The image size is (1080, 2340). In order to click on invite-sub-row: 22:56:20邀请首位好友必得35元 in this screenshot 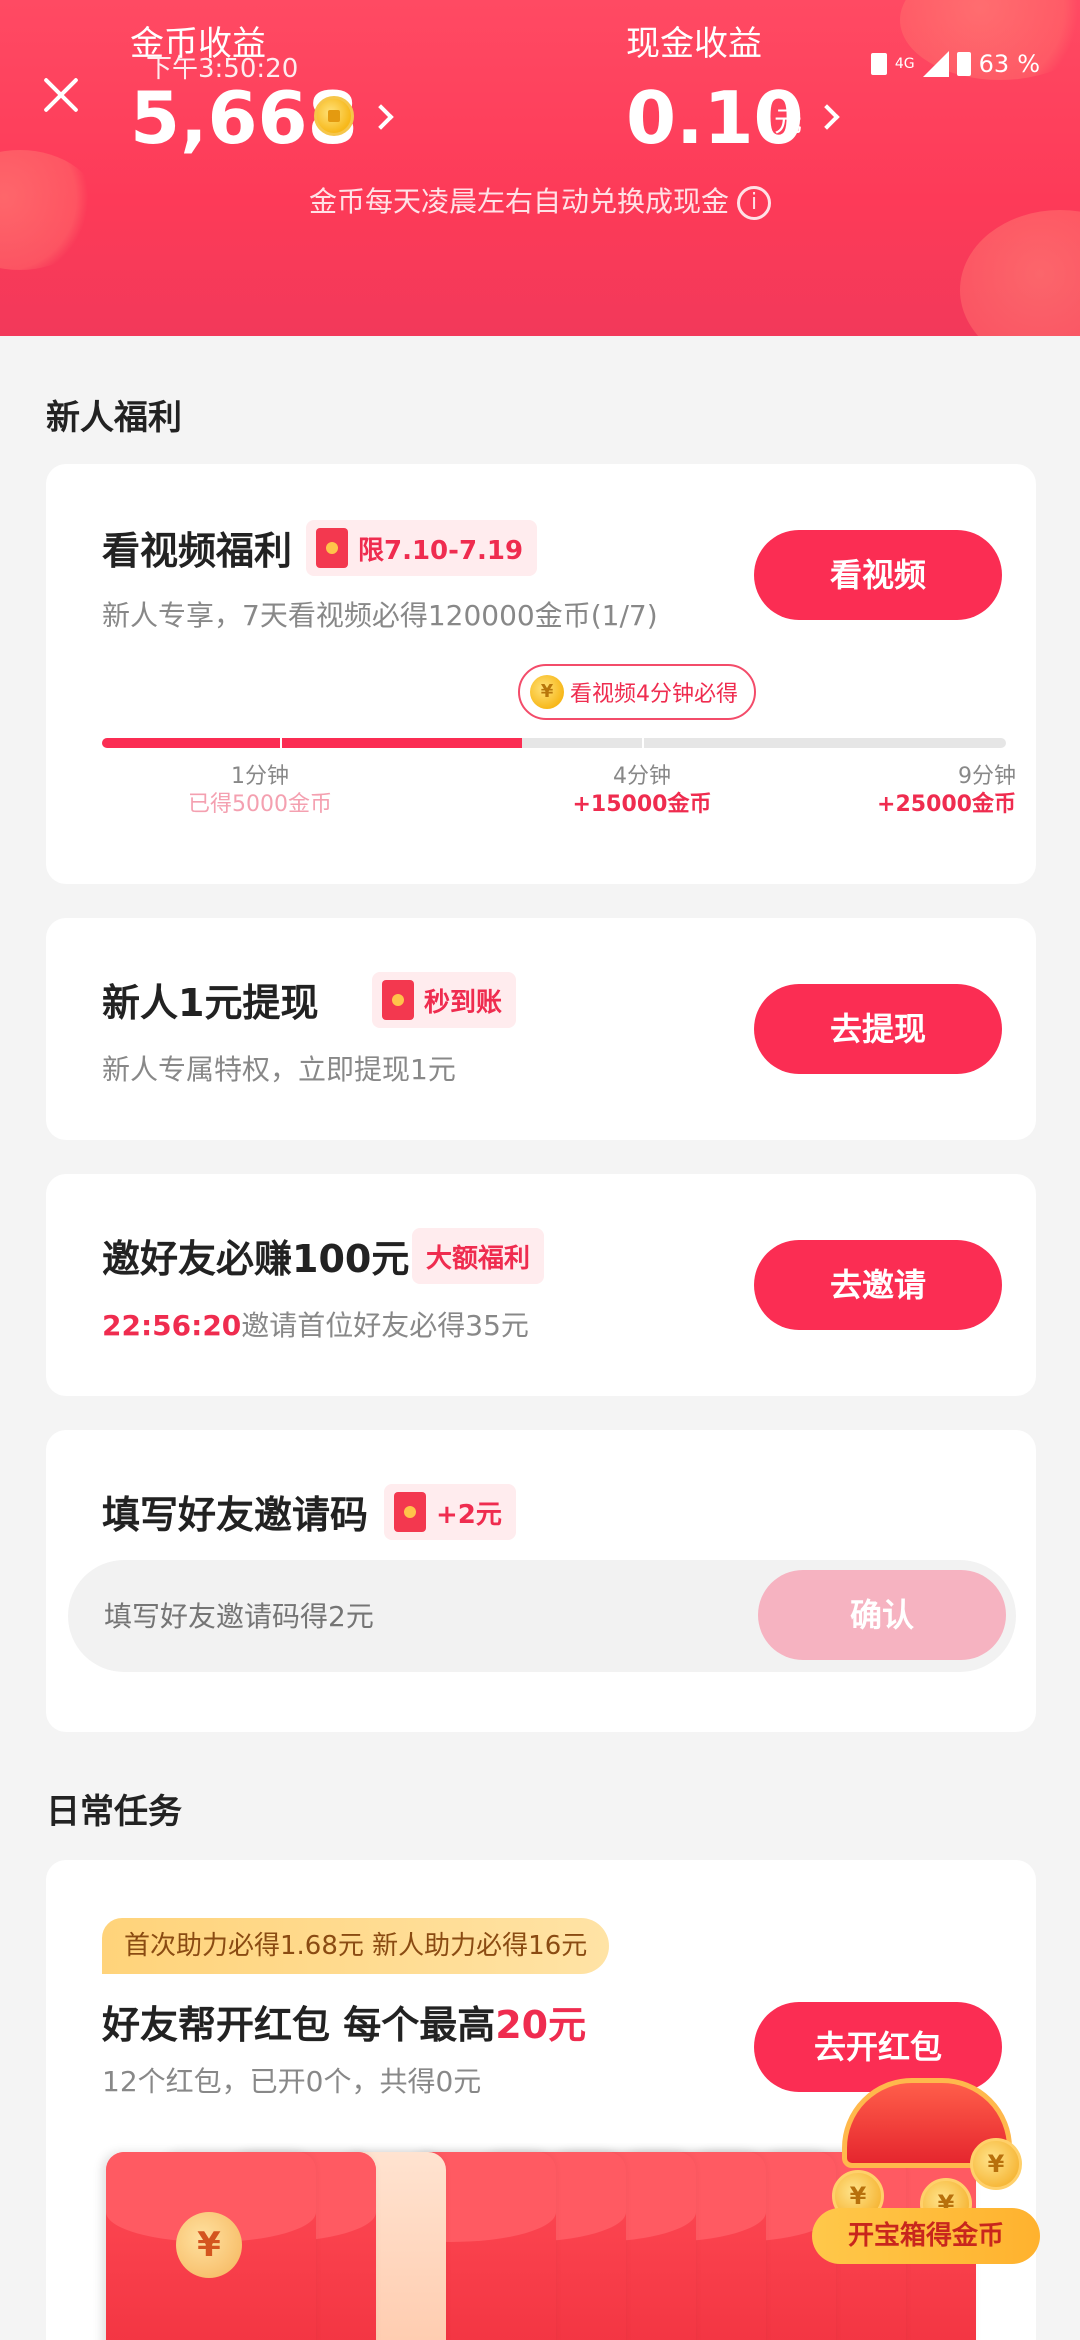, I will do `click(315, 1324)`.